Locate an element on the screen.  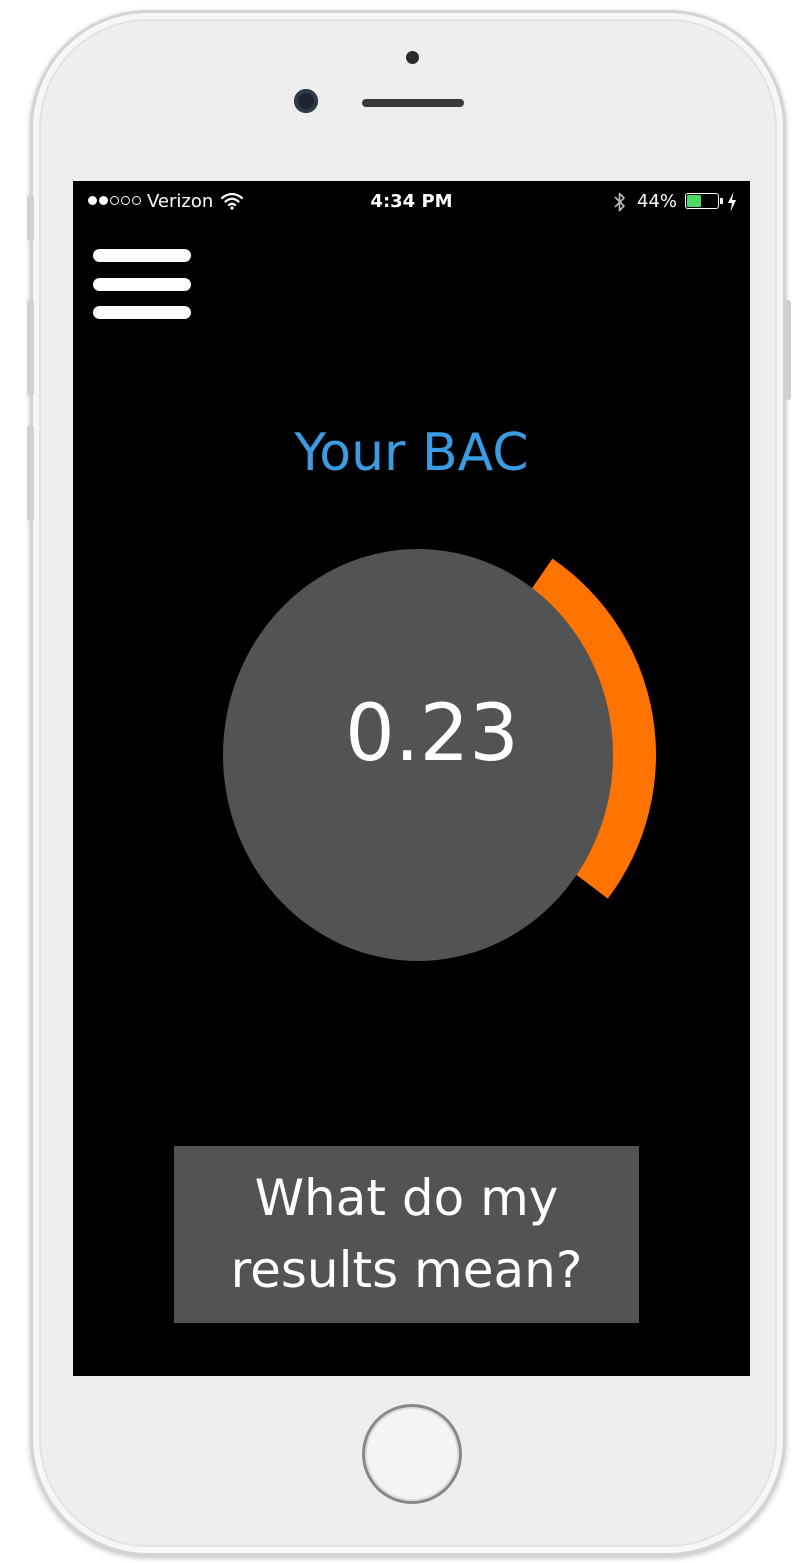
bac-value: 0.23 is located at coordinates (432, 734).